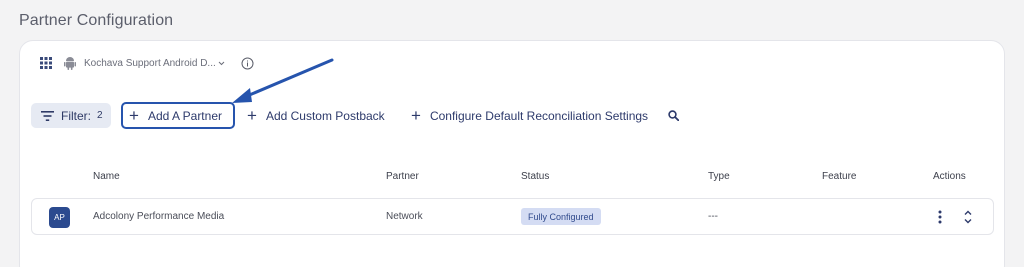 This screenshot has width=1024, height=267. I want to click on expand-collapse-icon, so click(968, 217).